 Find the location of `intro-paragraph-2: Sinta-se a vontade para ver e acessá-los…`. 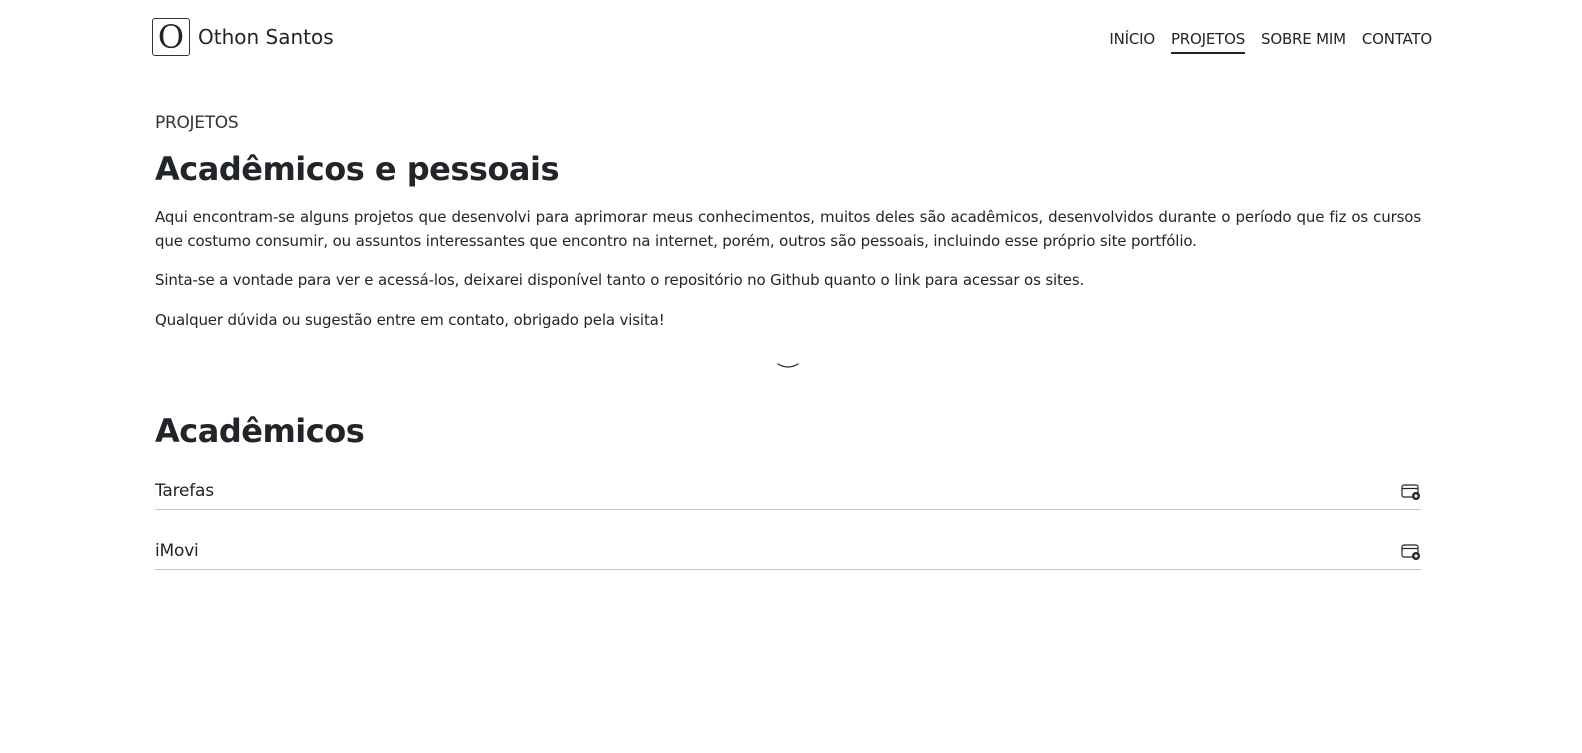

intro-paragraph-2: Sinta-se a vontade para ver e acessá-los… is located at coordinates (620, 280).